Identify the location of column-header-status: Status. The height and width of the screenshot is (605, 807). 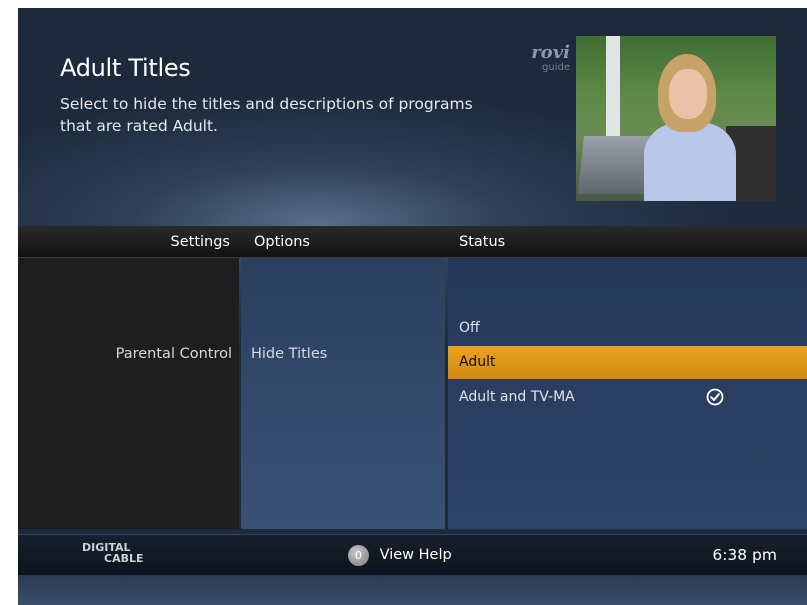
(482, 242).